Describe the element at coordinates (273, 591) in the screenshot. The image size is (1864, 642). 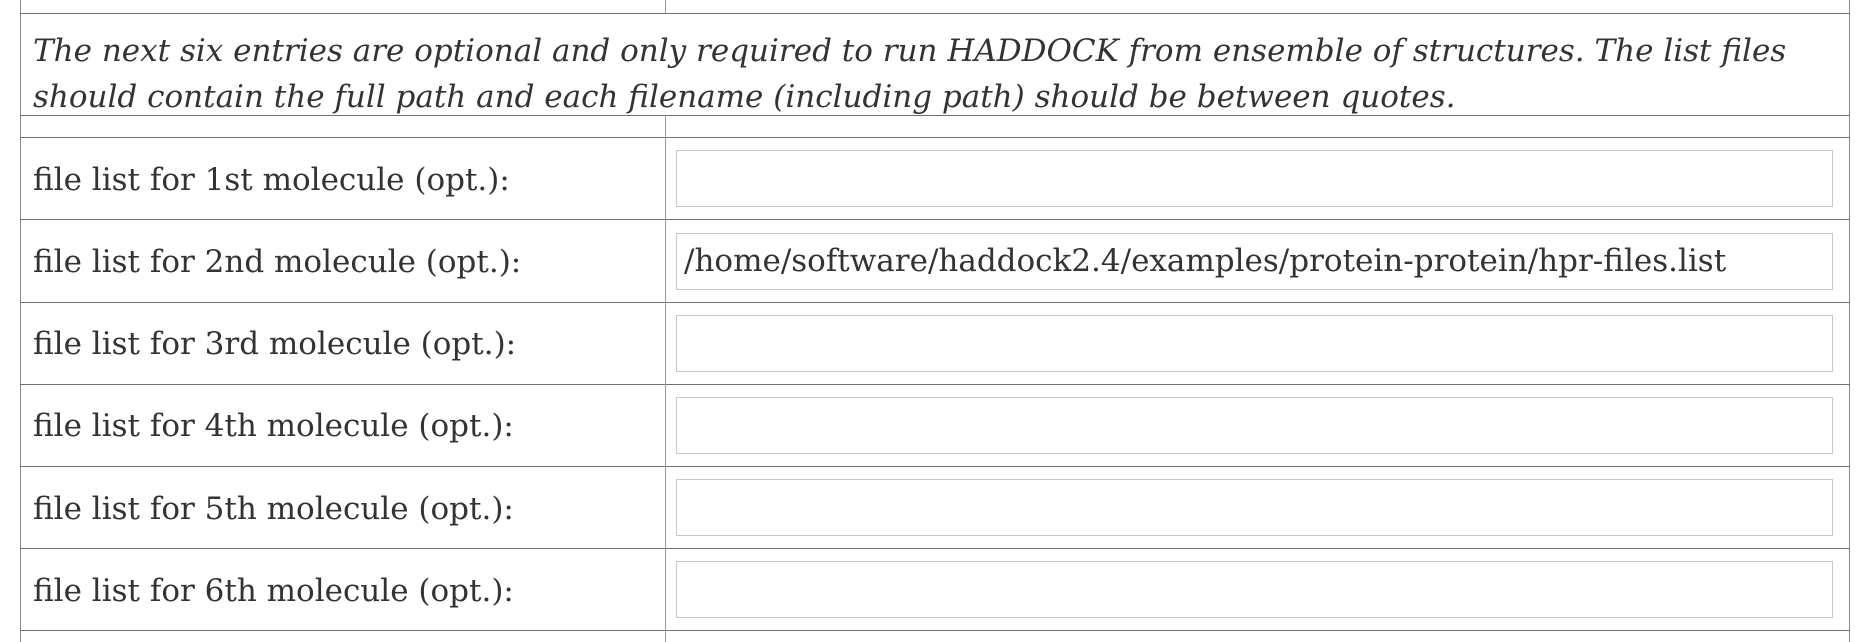
I see `file-list-6th-molecule-label: file list for 6th molecule (opt.):` at that location.